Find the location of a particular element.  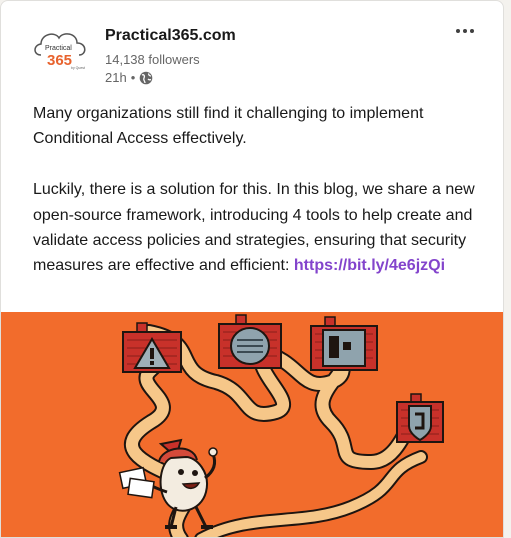

company-name: Practical365.com is located at coordinates (170, 36).